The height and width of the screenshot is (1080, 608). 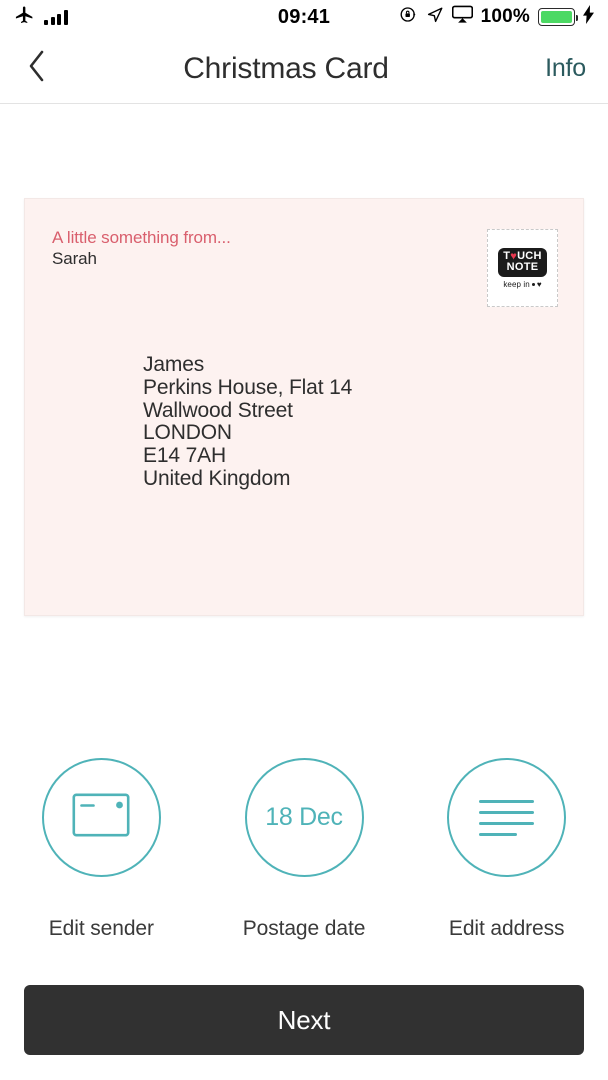 What do you see at coordinates (187, 433) in the screenshot?
I see `address-line: LONDON` at bounding box center [187, 433].